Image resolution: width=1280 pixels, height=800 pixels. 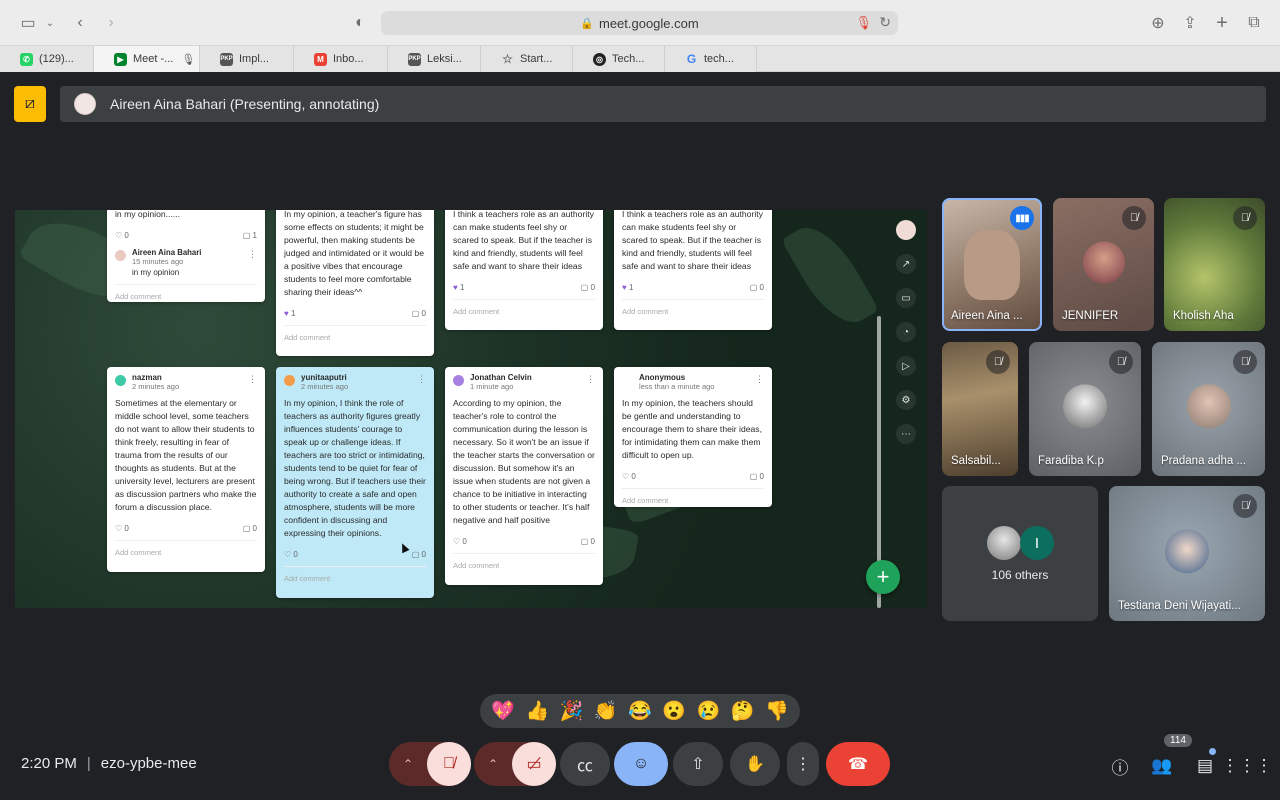 I want to click on slideshow-icon: ▭, so click(x=906, y=298).